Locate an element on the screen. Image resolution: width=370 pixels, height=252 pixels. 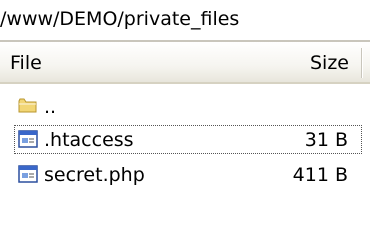
list-item-parent-folder: .. is located at coordinates (185, 106).